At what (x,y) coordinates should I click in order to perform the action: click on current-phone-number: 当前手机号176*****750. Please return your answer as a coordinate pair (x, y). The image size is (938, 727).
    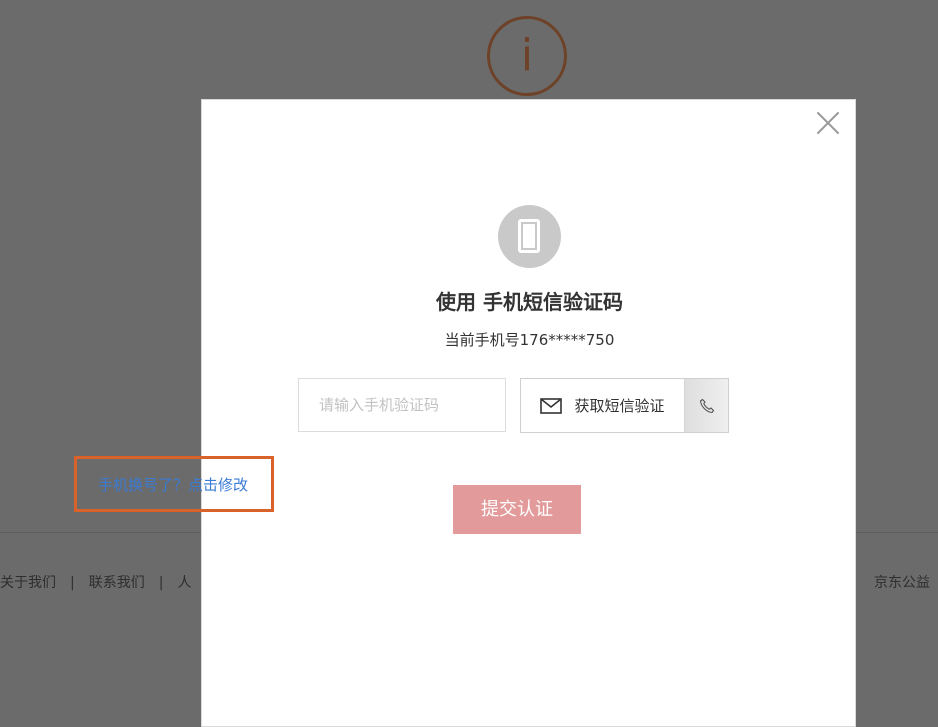
    Looking at the image, I should click on (529, 340).